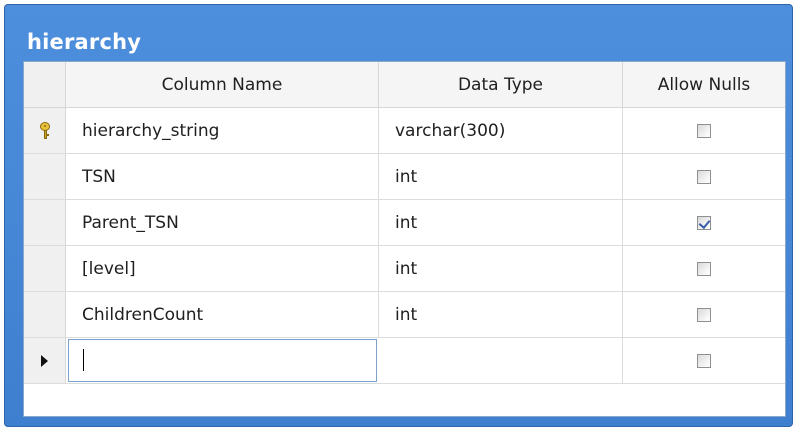  Describe the element at coordinates (501, 130) in the screenshot. I see `data-type-cell: varchar(300)` at that location.